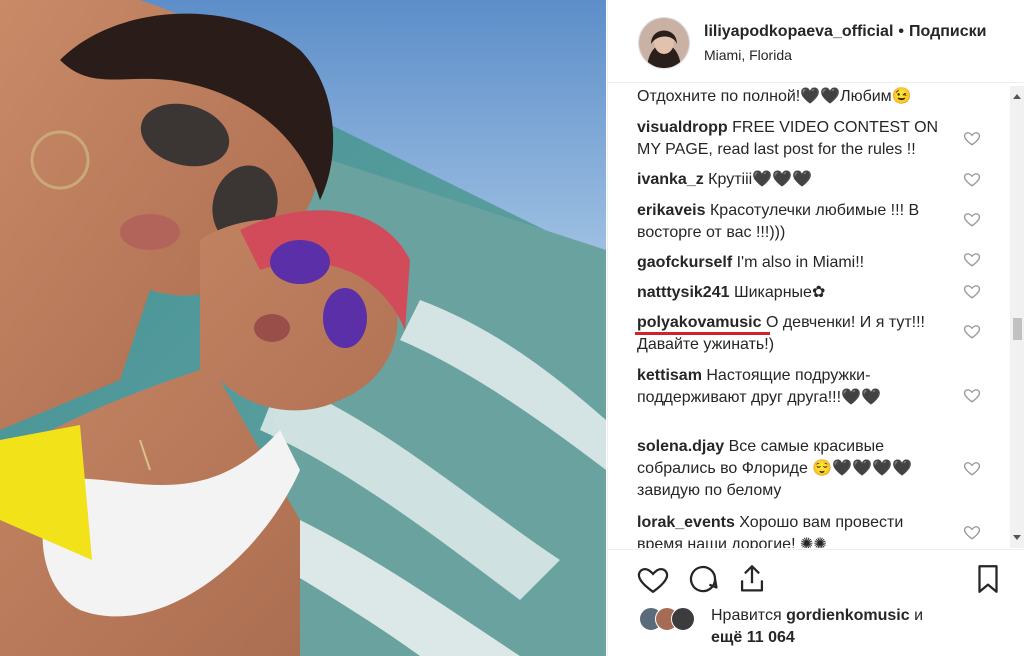 The image size is (1024, 656). I want to click on comments-scrollbar, so click(1017, 317).